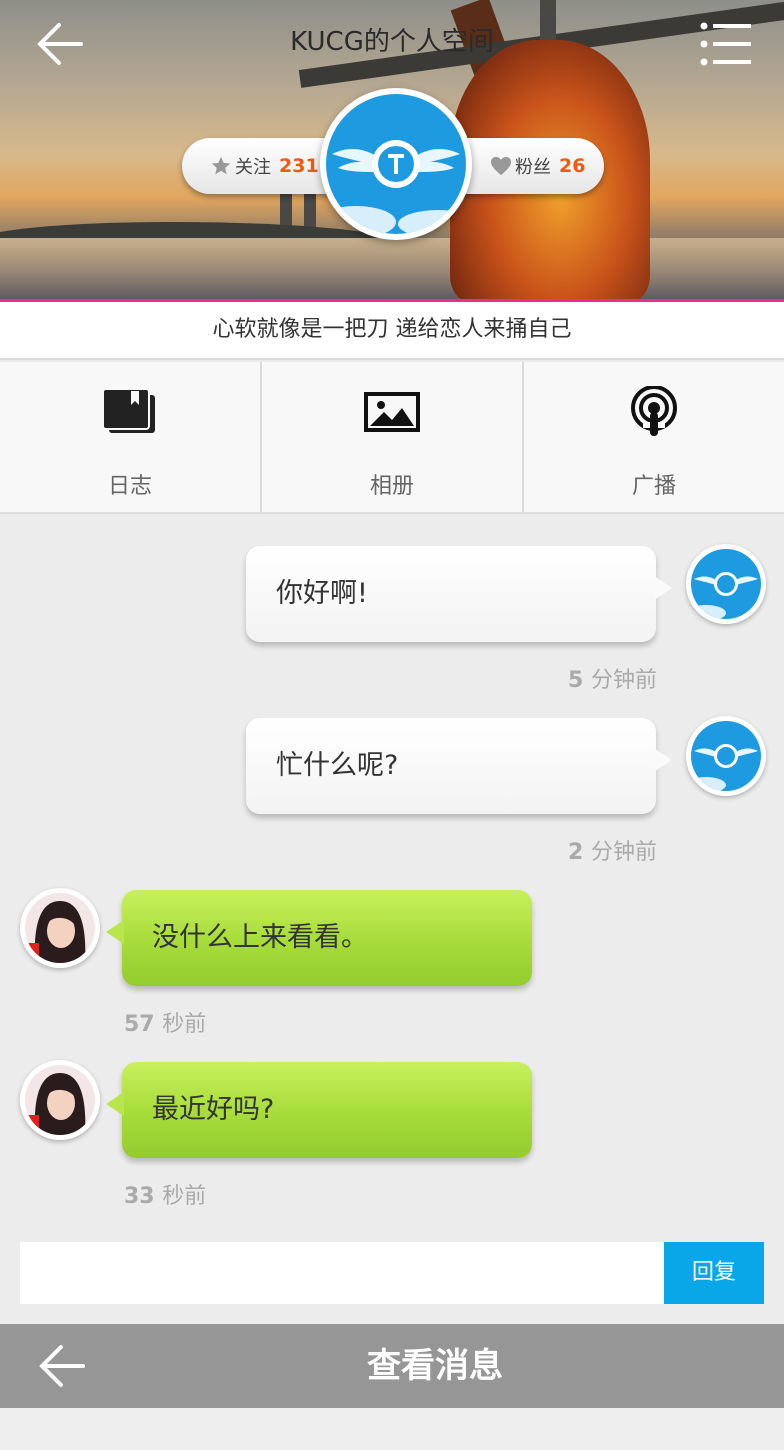  Describe the element at coordinates (221, 166) in the screenshot. I see `star-icon` at that location.